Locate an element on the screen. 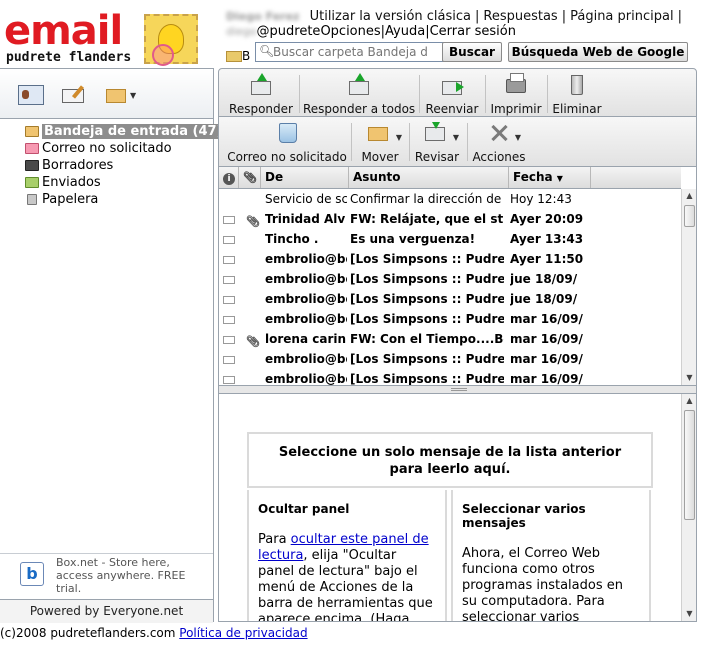 The width and height of the screenshot is (704, 646). link-logout: Cerrar sesión is located at coordinates (473, 31).